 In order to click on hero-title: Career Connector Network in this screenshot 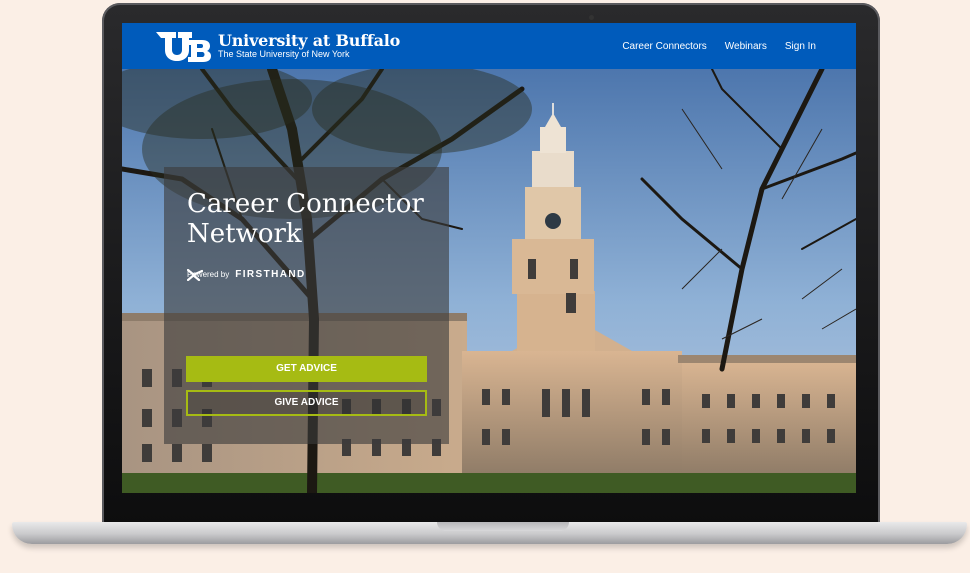, I will do `click(312, 219)`.